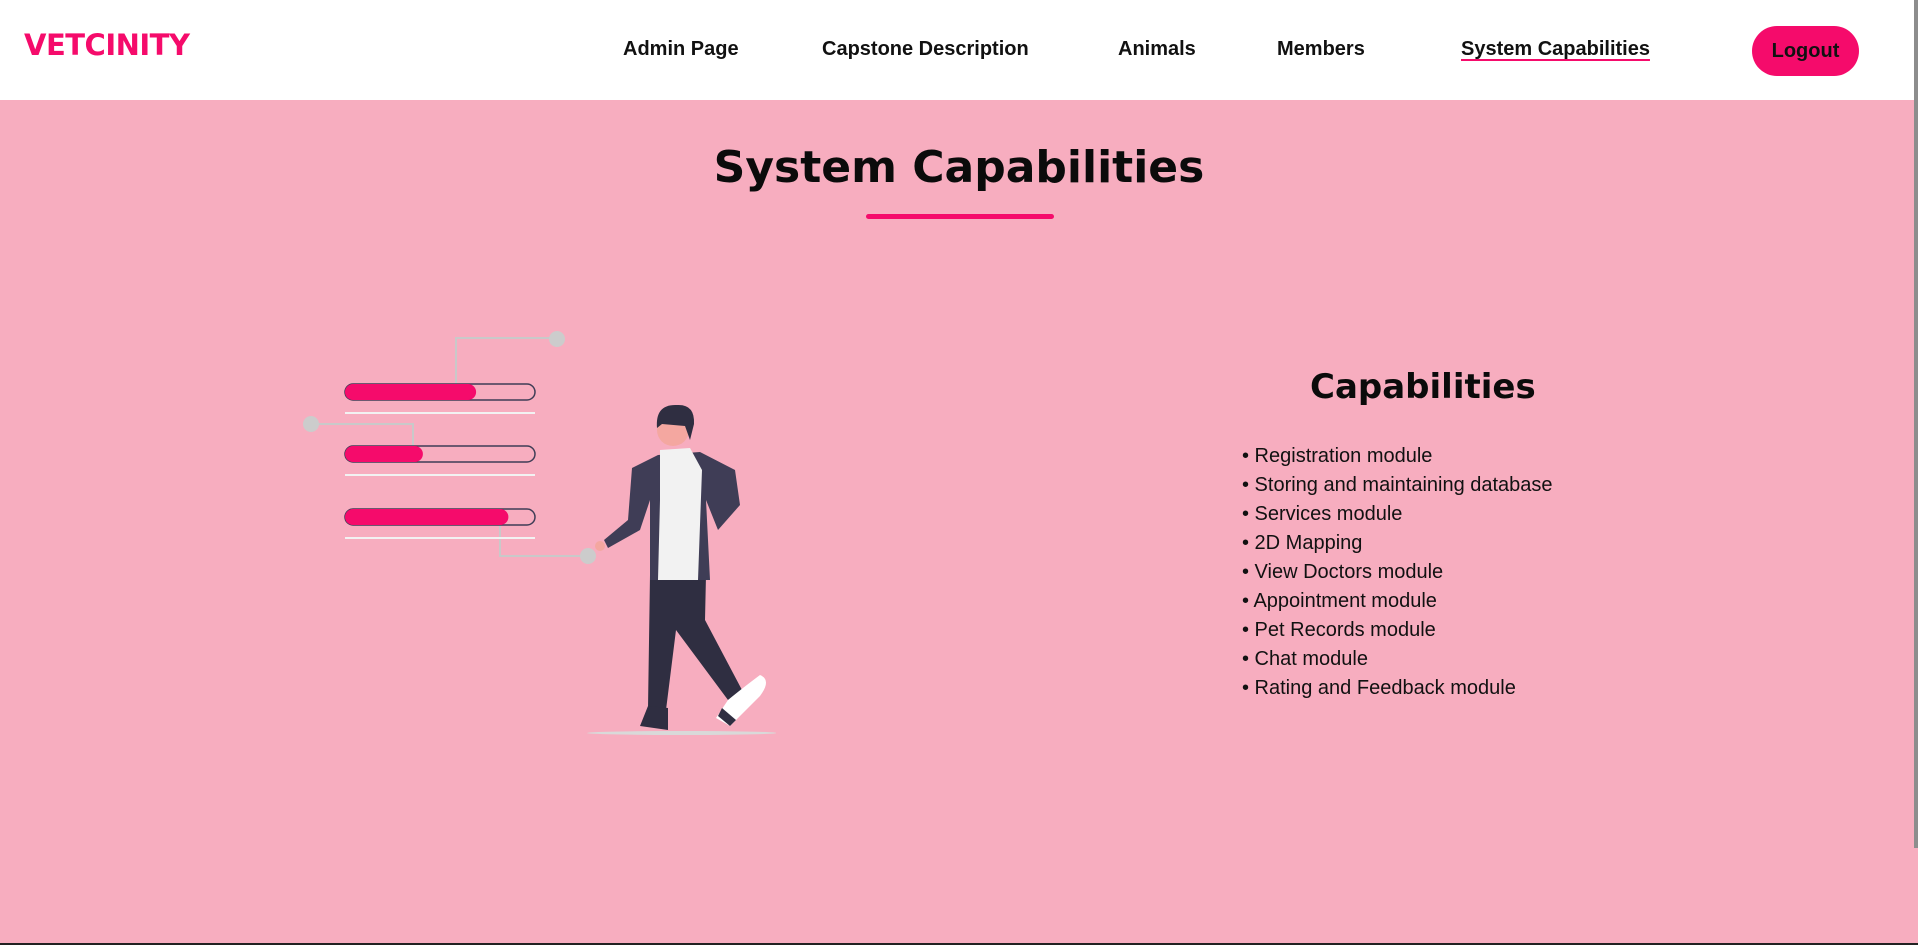 This screenshot has width=1918, height=945. Describe the element at coordinates (681, 49) in the screenshot. I see `nav-link-admin-page: Admin Page` at that location.